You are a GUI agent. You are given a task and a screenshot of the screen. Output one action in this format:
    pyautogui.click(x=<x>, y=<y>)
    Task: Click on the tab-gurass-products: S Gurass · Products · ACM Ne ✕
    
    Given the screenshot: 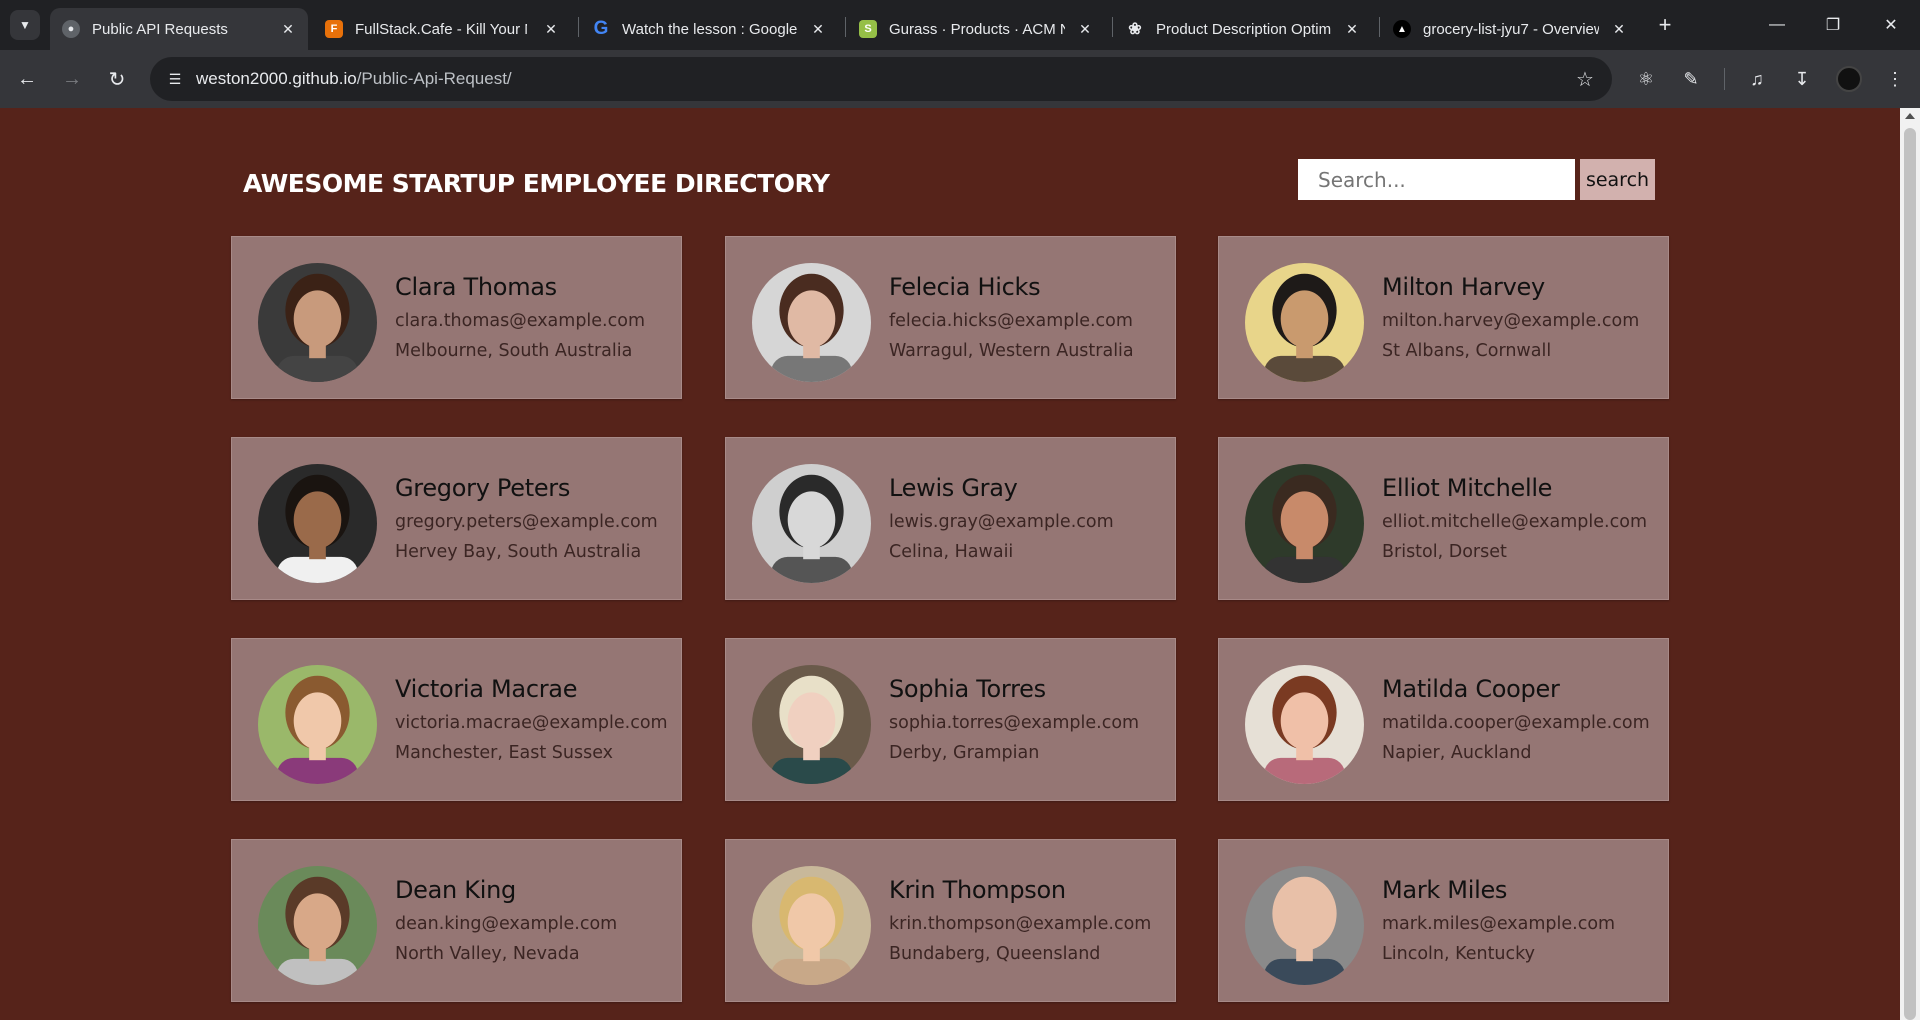 What is the action you would take?
    pyautogui.click(x=976, y=29)
    